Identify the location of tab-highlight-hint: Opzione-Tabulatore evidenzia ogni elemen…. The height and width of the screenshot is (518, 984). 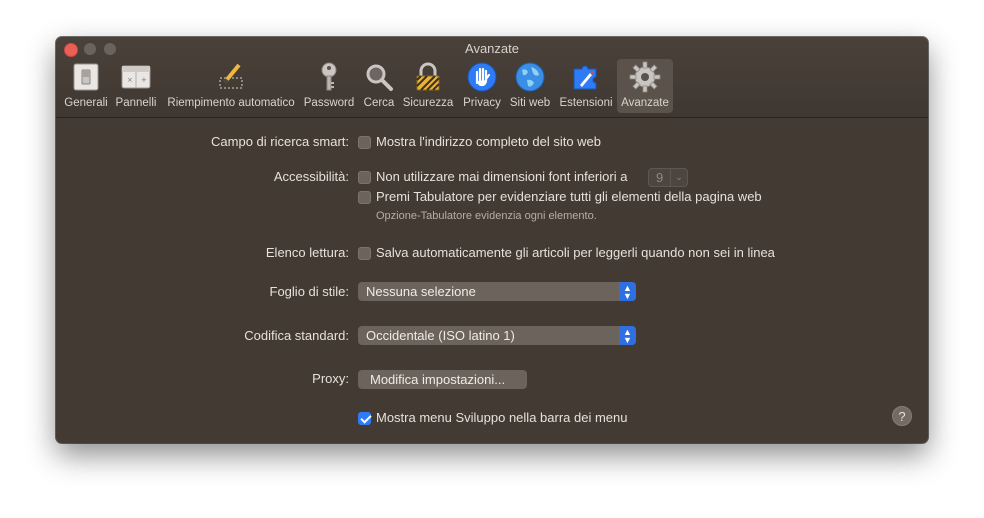
(486, 216).